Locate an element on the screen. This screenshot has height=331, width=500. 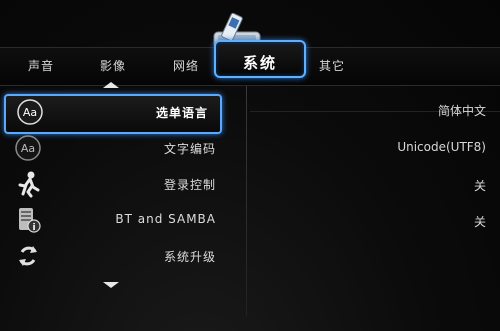
menu-item-label: 选单语言 is located at coordinates (181, 113).